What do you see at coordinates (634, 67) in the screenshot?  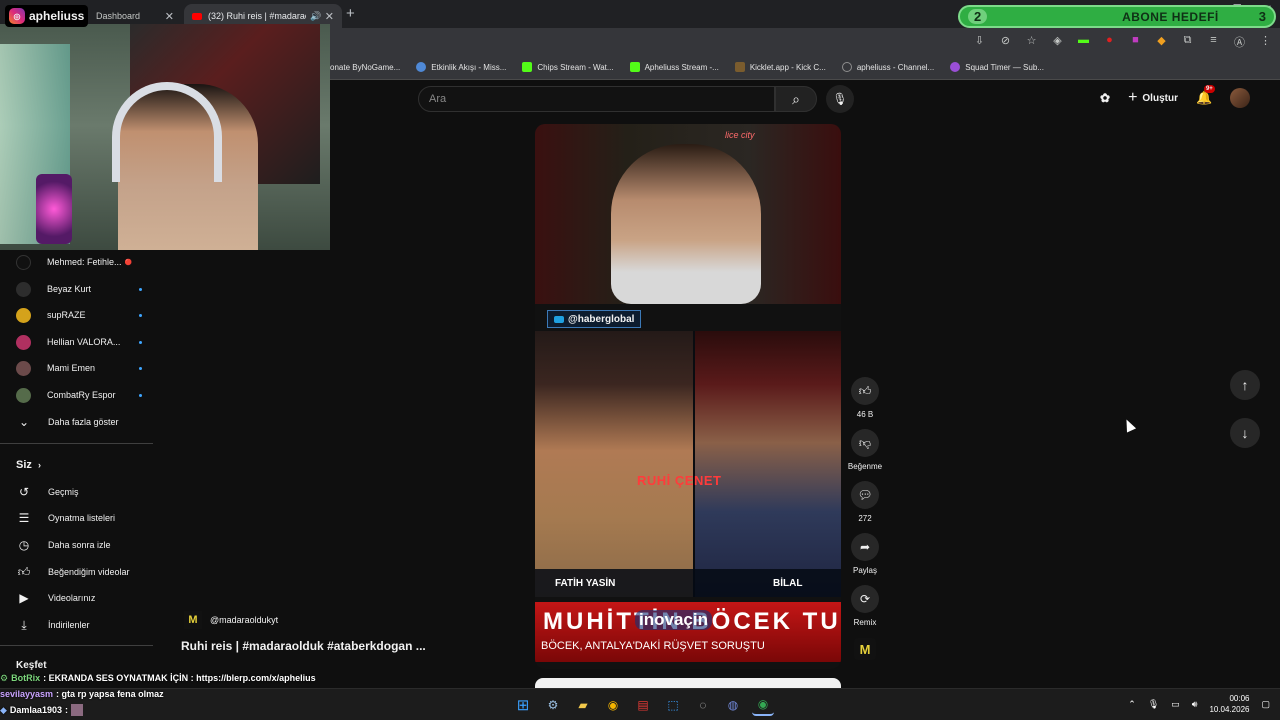 I see `kick-icon` at bounding box center [634, 67].